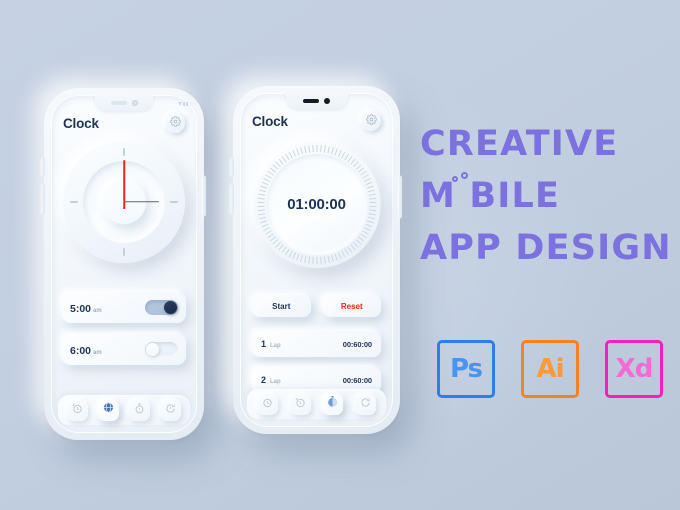 This screenshot has height=510, width=680. I want to click on start-button: Start, so click(281, 306).